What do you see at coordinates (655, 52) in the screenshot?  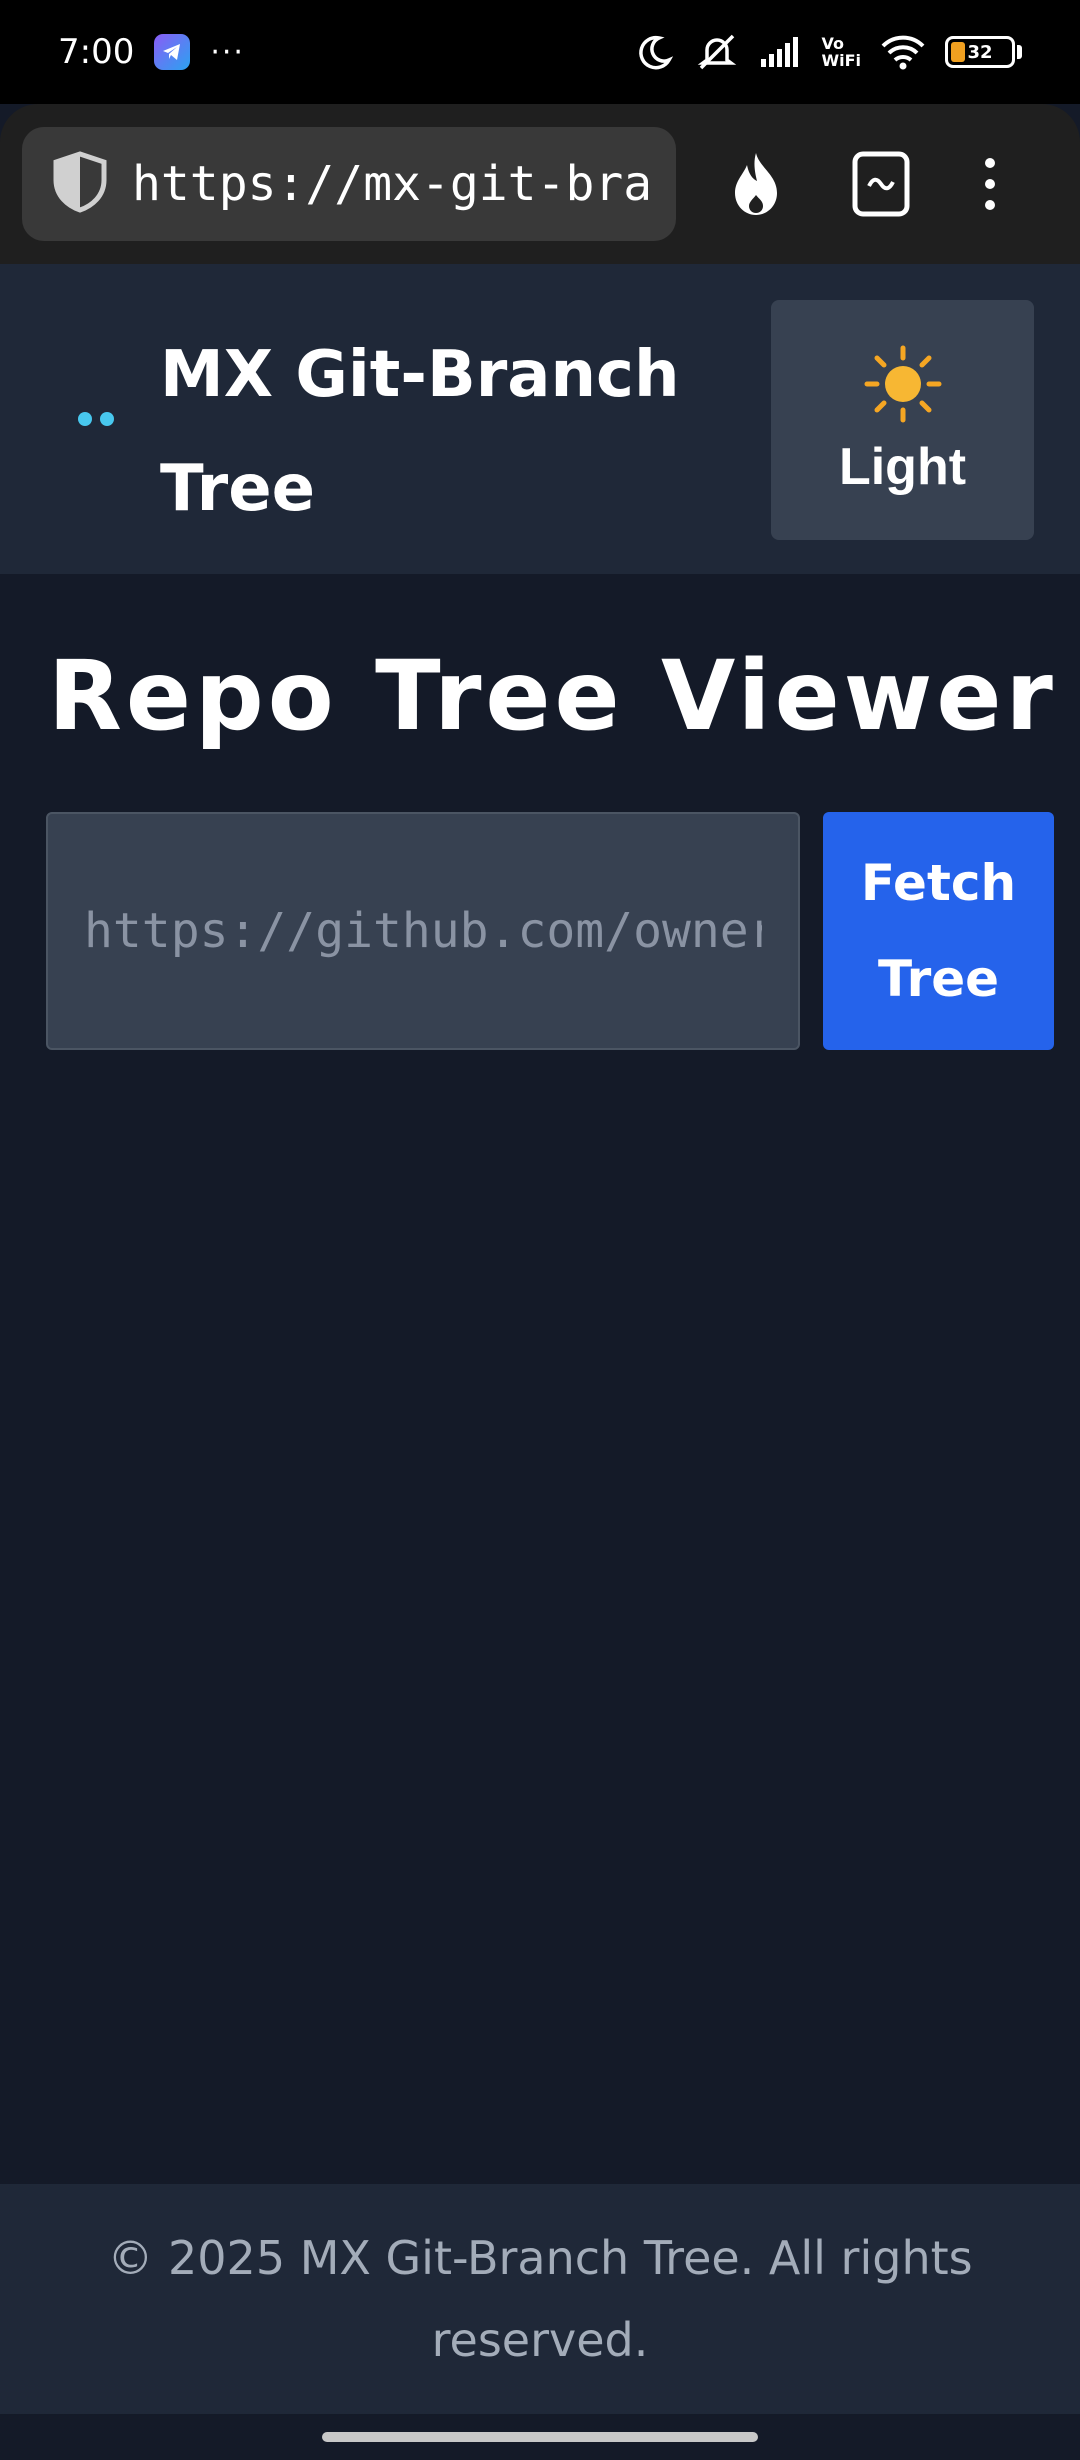 I see `moon-icon` at bounding box center [655, 52].